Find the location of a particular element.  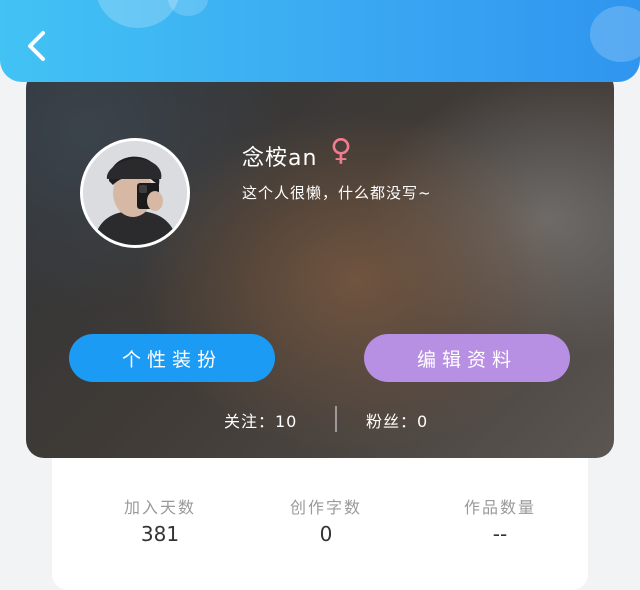

chevron-left-icon is located at coordinates (36, 46).